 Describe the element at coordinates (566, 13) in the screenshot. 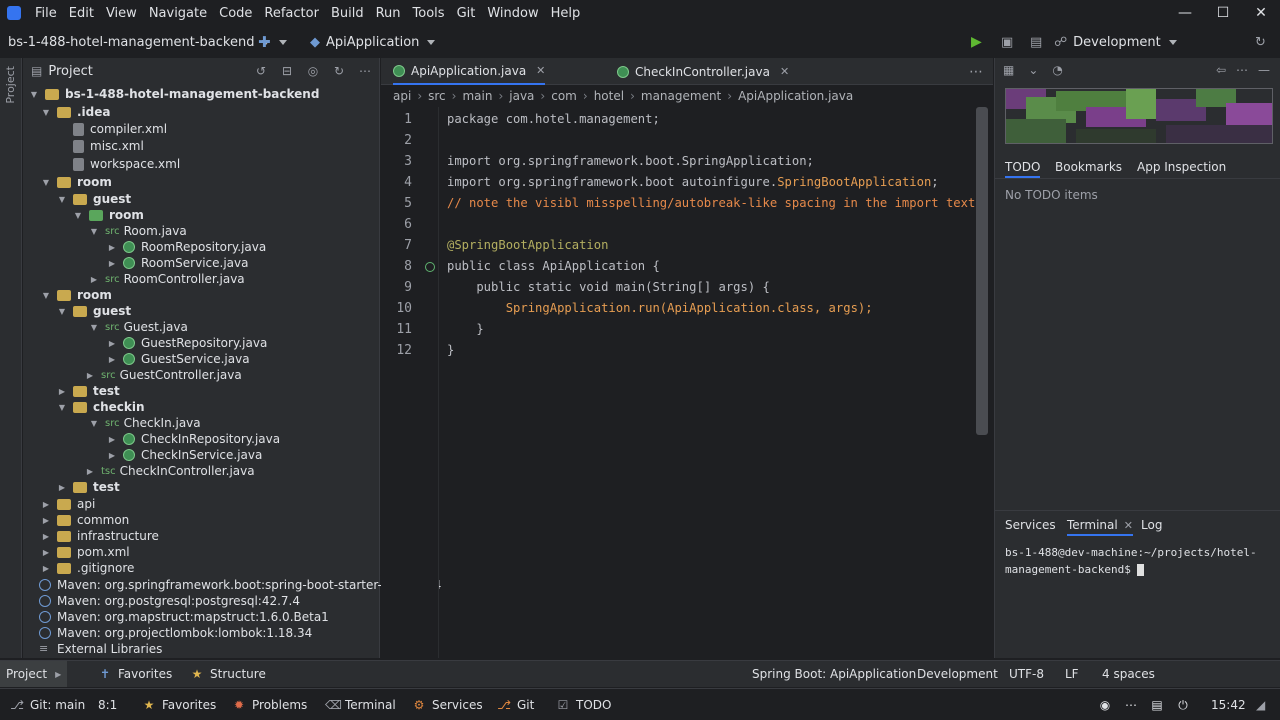

I see `menu-help: Help` at that location.